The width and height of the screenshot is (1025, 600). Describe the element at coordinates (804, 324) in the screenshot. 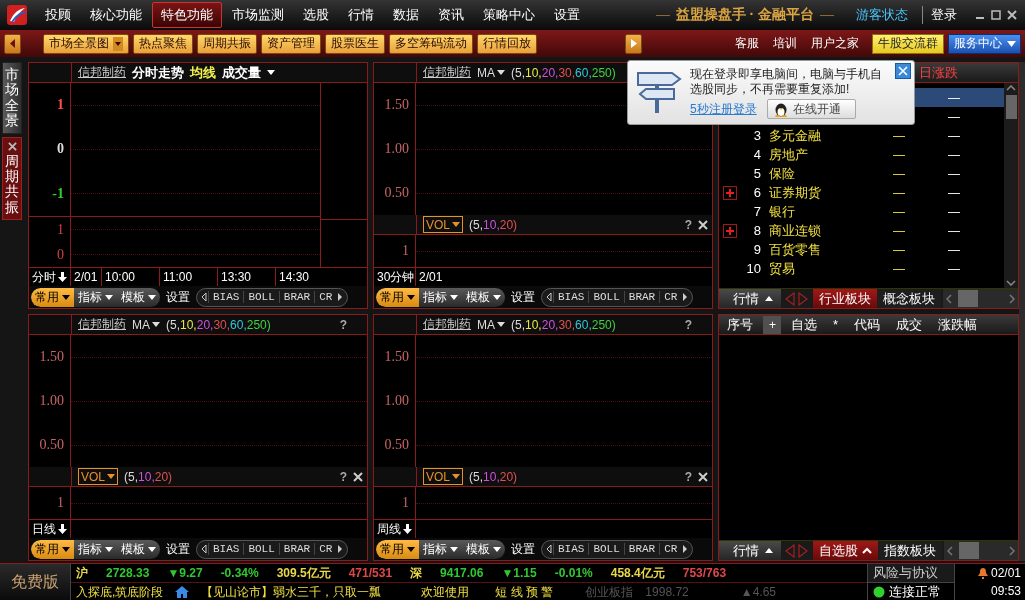

I see `column-header: 自选` at that location.